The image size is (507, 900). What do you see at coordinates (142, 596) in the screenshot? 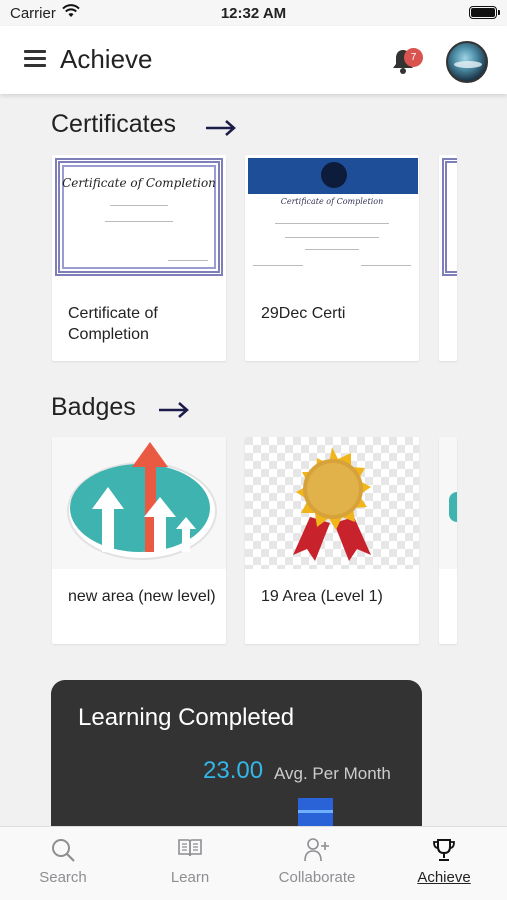
I see `badge-label: new area (new level)` at bounding box center [142, 596].